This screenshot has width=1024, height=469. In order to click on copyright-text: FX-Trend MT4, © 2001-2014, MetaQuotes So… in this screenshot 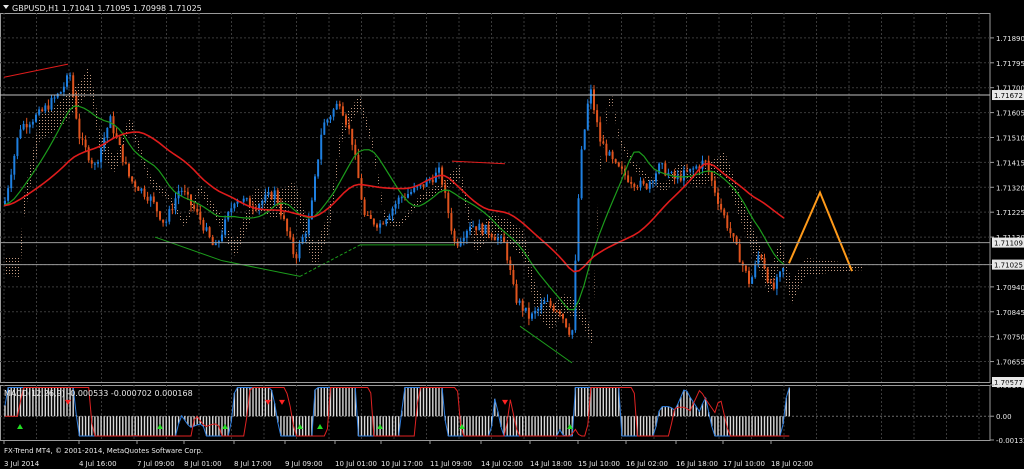, I will do `click(103, 451)`.